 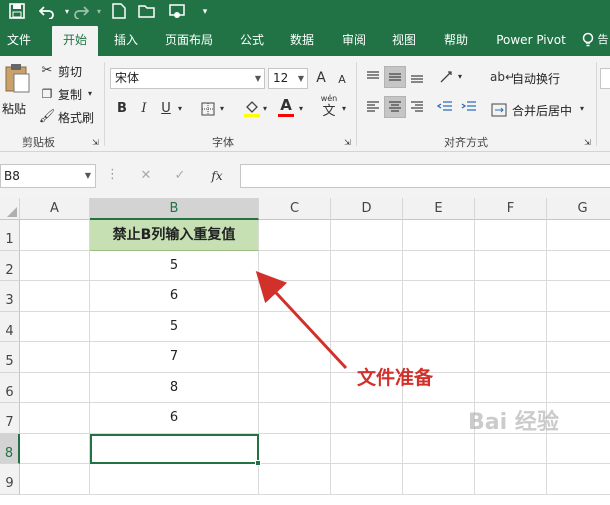 I want to click on cell-d3, so click(x=367, y=296).